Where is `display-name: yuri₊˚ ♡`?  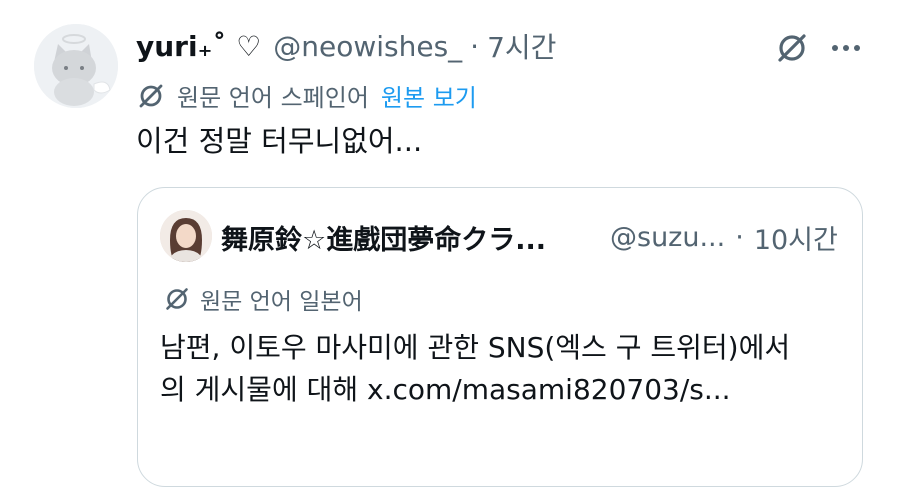 display-name: yuri₊˚ ♡ is located at coordinates (198, 46).